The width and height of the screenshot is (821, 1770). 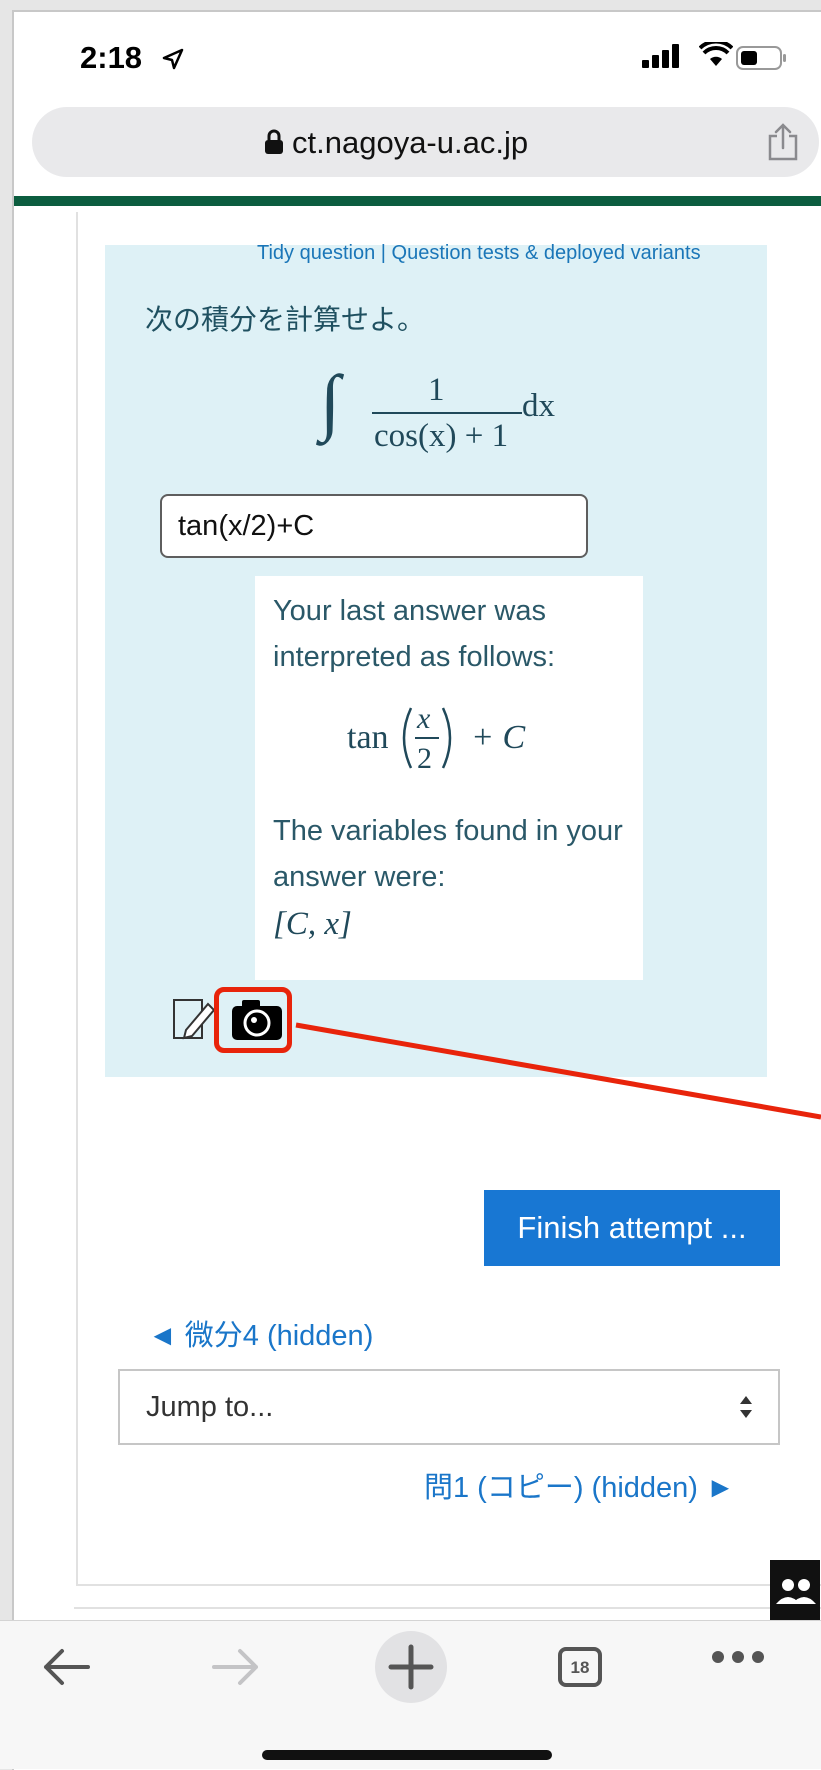 What do you see at coordinates (447, 413) in the screenshot?
I see `fraction-bar` at bounding box center [447, 413].